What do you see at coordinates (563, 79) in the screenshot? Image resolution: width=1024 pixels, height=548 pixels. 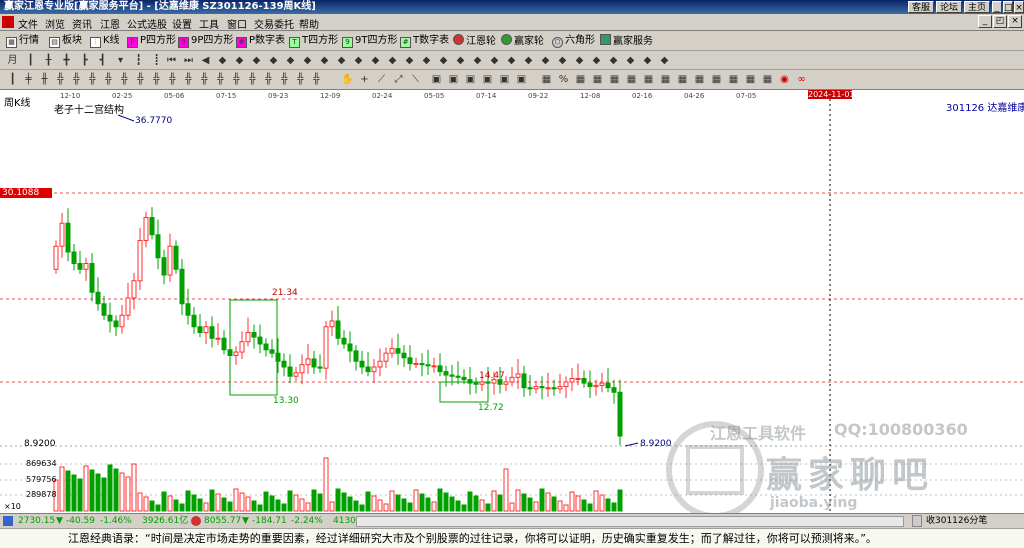 I see `percent-icon: %` at bounding box center [563, 79].